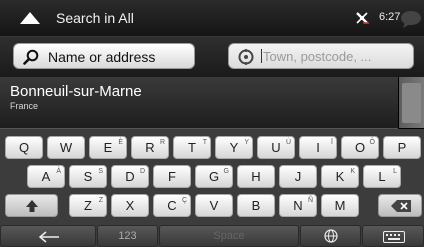 The image size is (424, 247). Describe the element at coordinates (24, 106) in the screenshot. I see `result-country: France` at that location.